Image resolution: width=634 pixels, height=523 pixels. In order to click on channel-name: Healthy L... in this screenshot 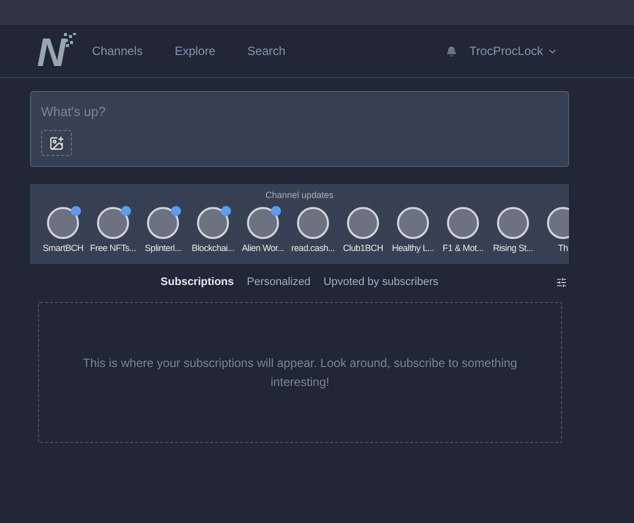, I will do `click(413, 248)`.